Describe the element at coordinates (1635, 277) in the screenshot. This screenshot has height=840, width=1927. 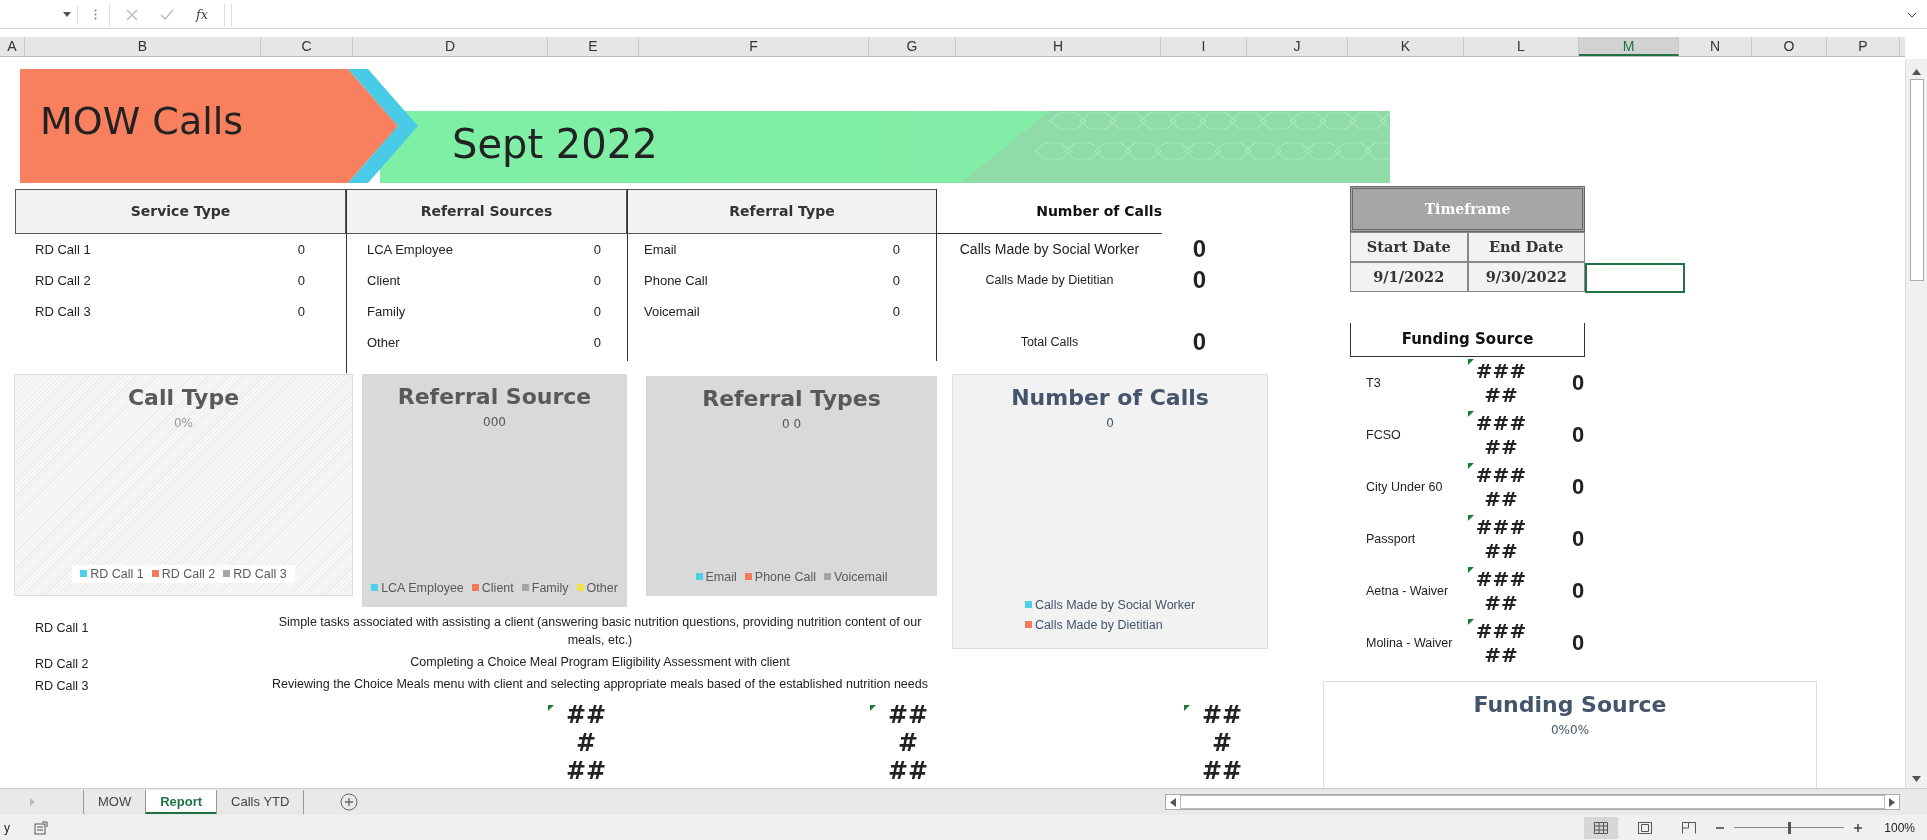
I see `selected-cell` at that location.